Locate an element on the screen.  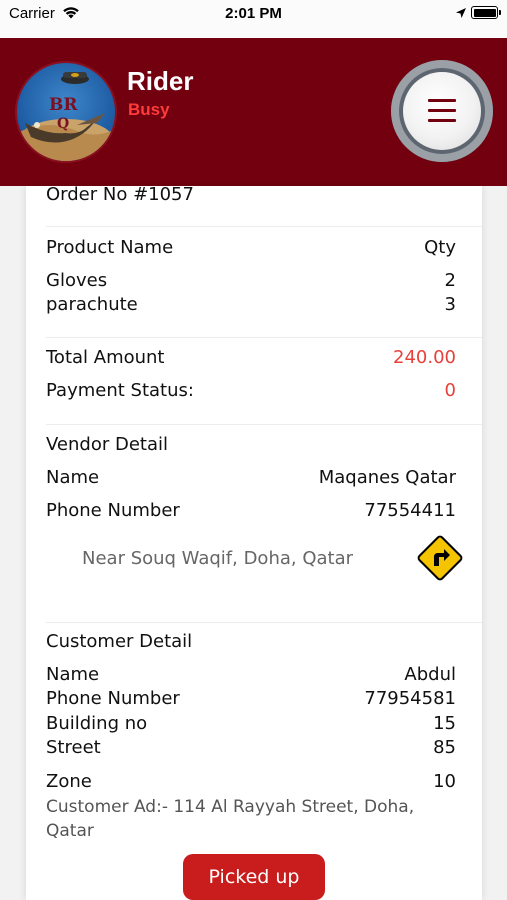
building-no-value: 15 is located at coordinates (444, 723).